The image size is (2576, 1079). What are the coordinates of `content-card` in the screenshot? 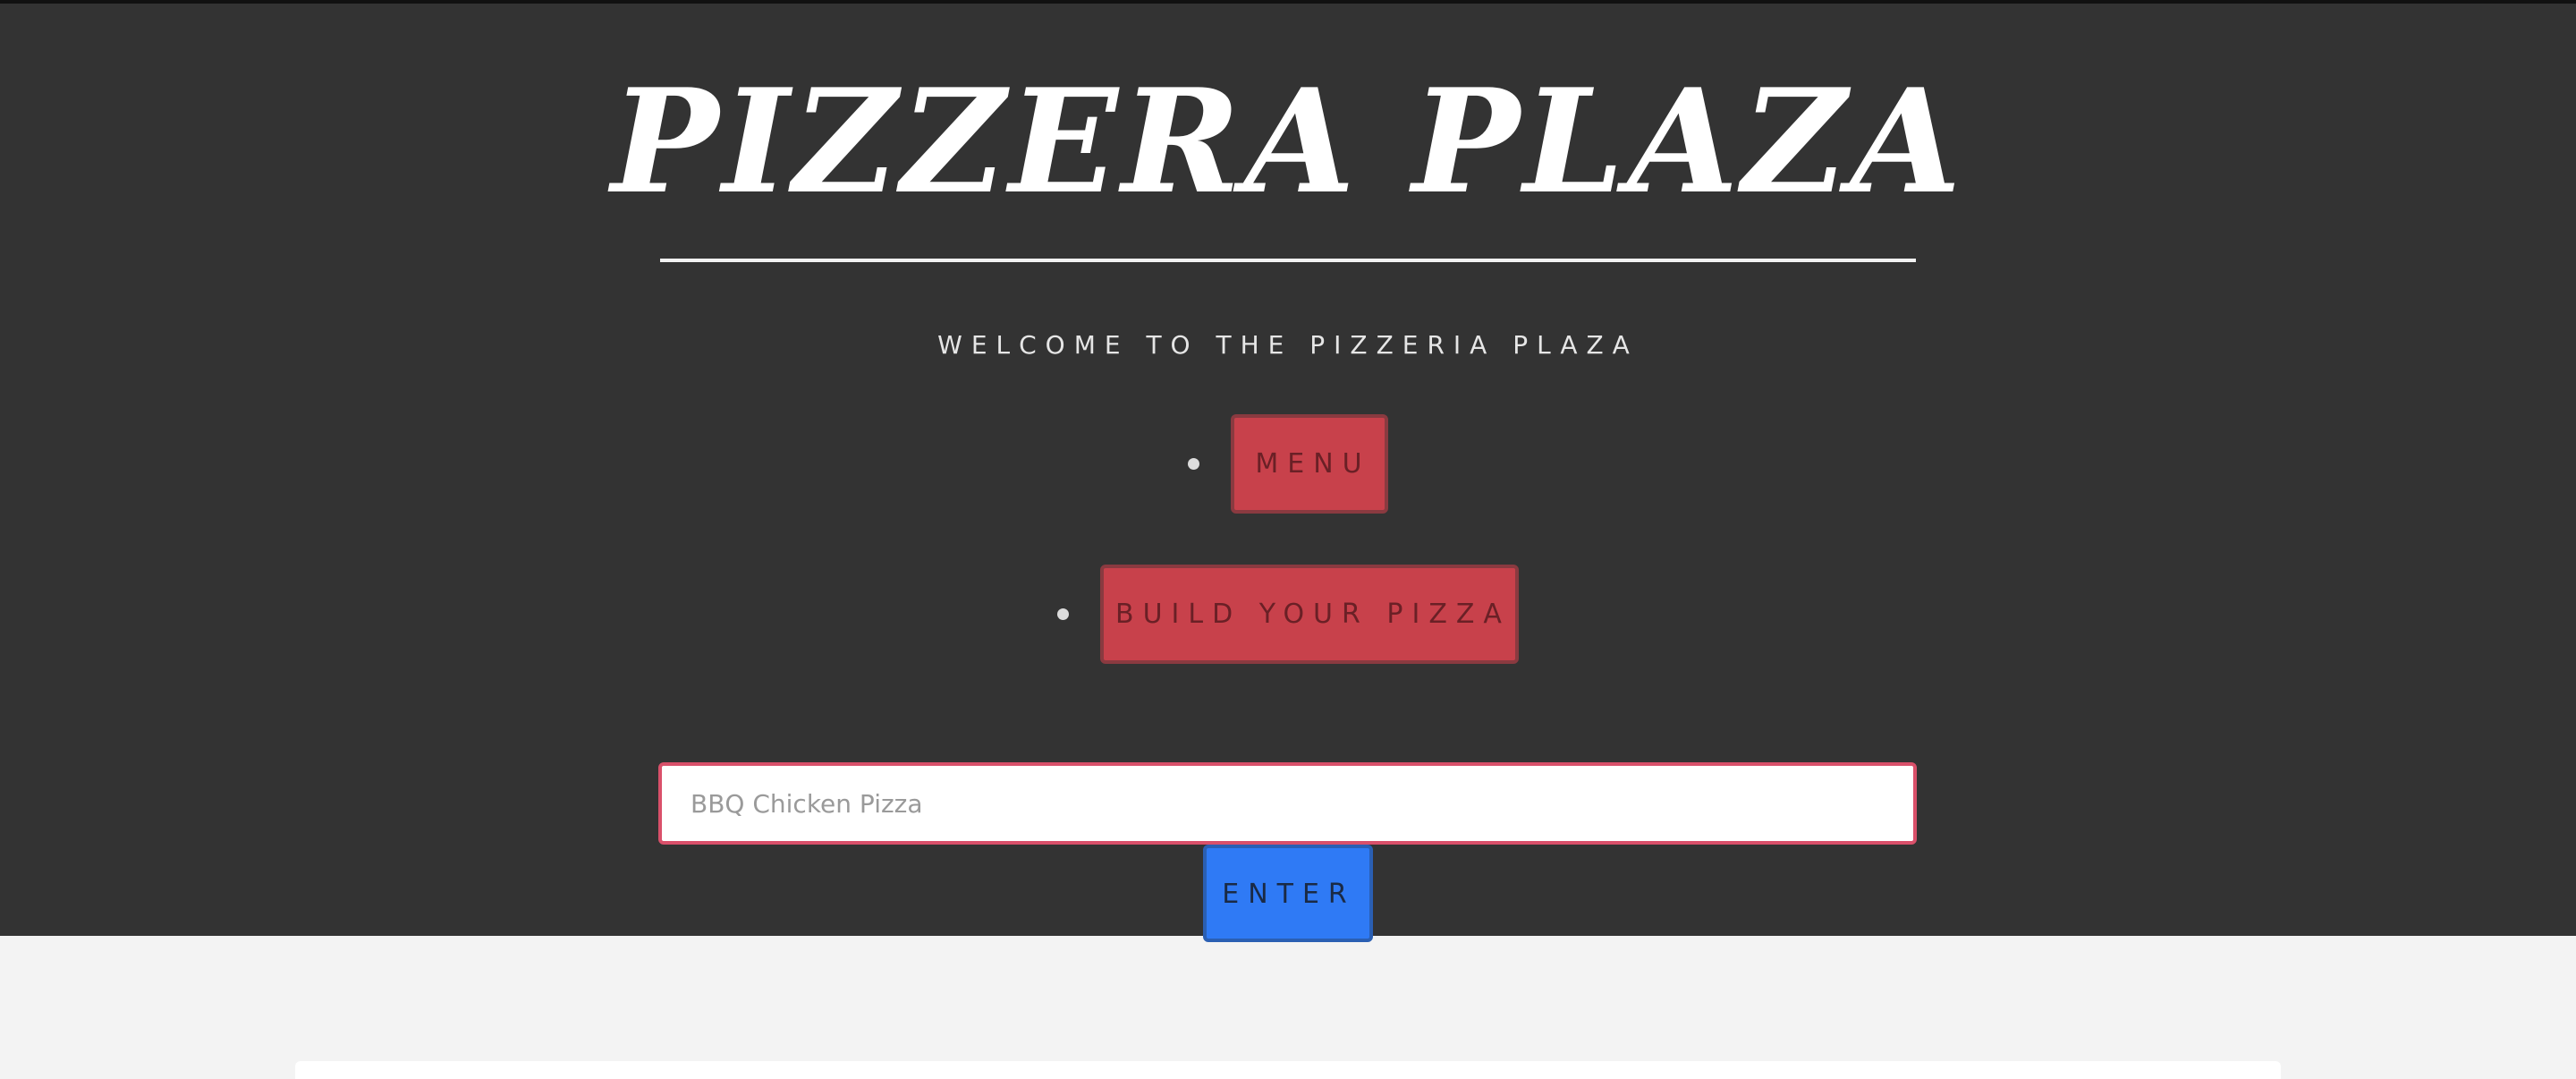 It's located at (1288, 1070).